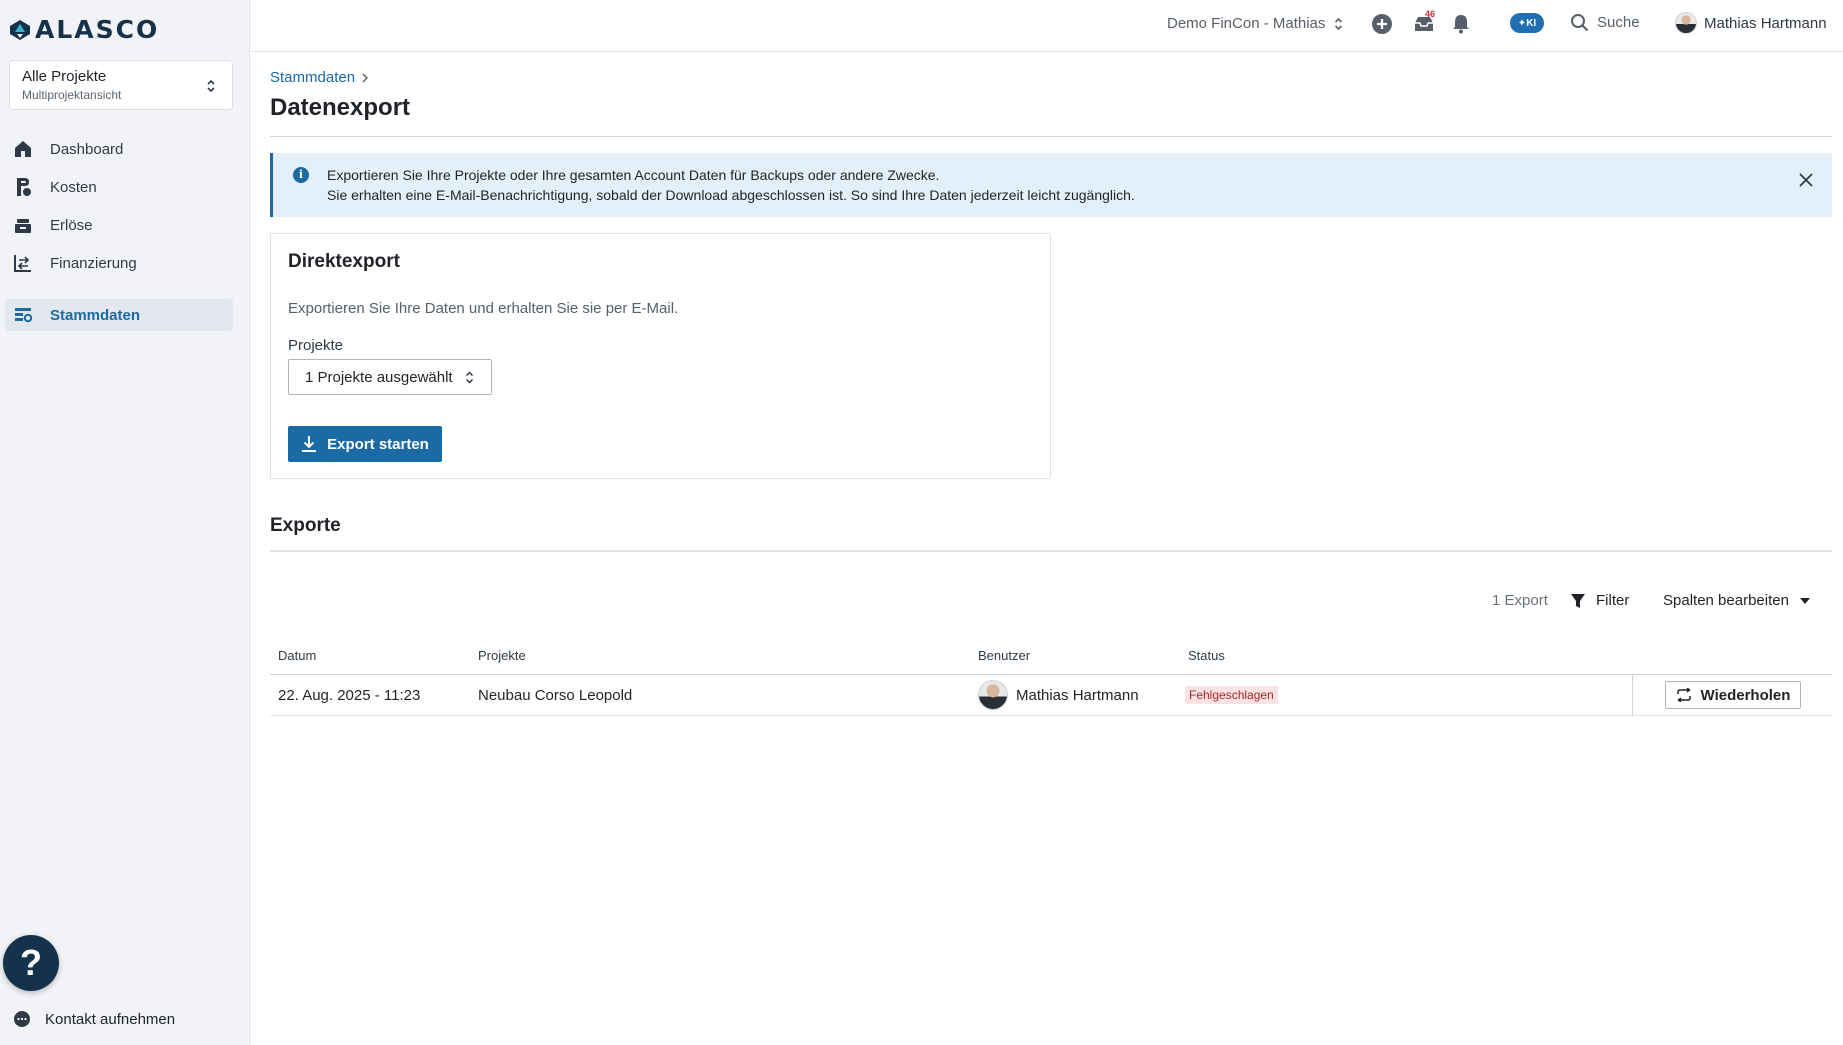  Describe the element at coordinates (119, 187) in the screenshot. I see `sidebar-item-kosten: Kosten` at that location.